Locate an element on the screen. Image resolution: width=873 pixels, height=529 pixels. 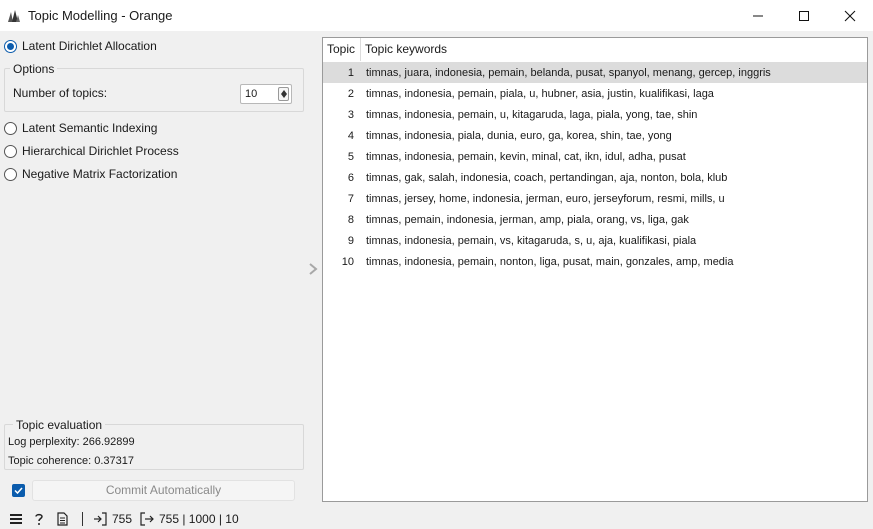
method-label-hdp: Hierarchical Dirichlet Process is located at coordinates (100, 151).